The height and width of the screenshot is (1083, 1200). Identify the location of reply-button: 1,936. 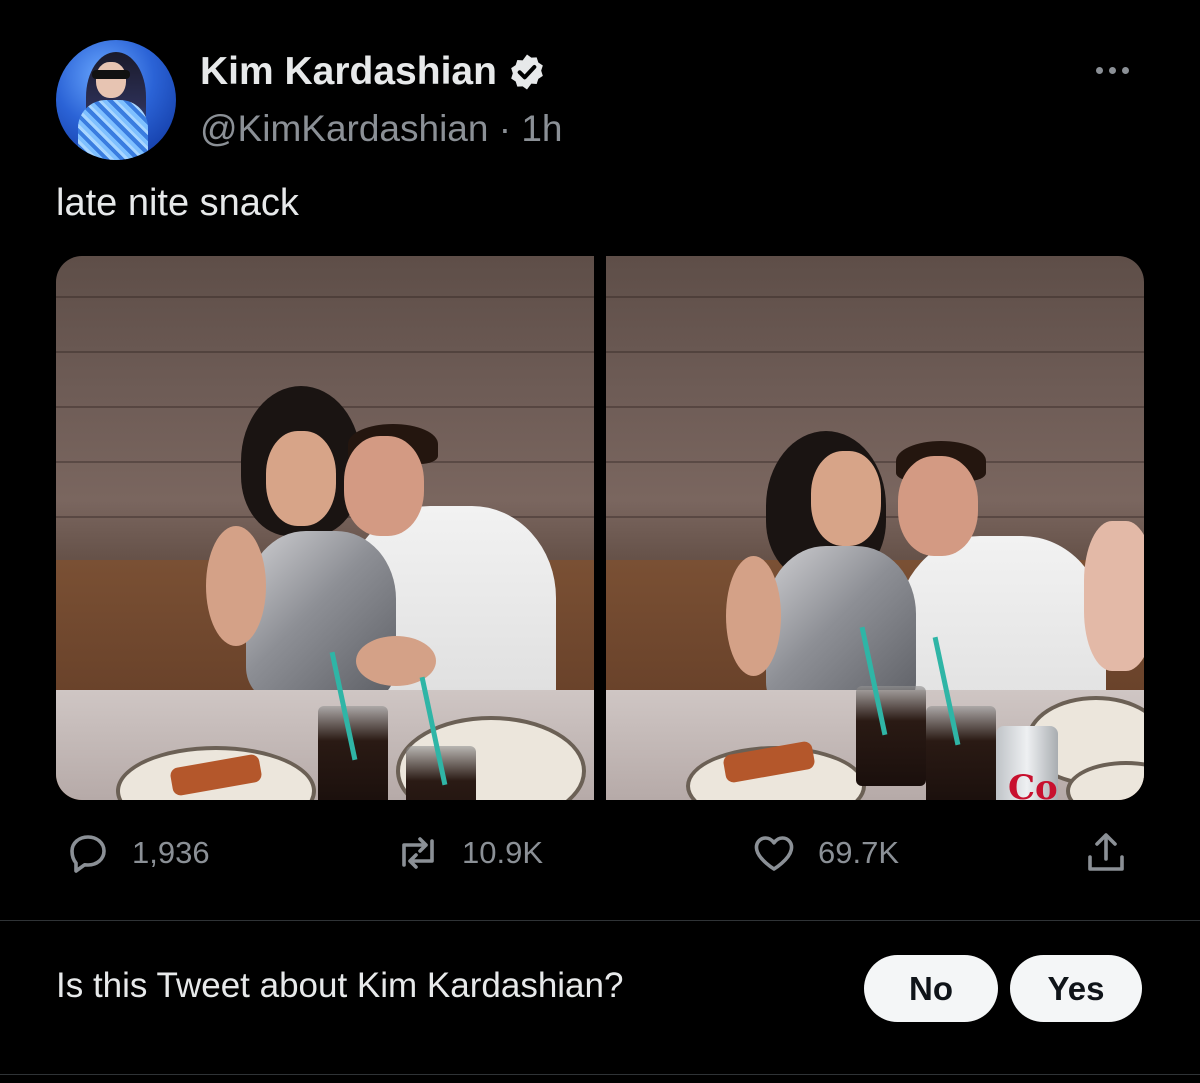
(137, 853).